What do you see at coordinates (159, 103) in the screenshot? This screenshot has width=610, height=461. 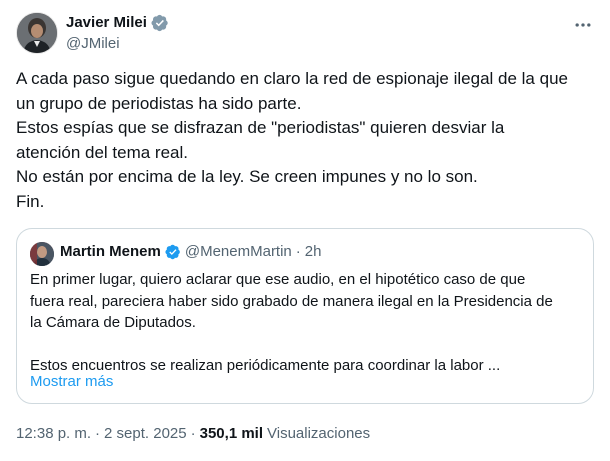 I see `tweet-text-line: un grupo de periodistas ha sido parte.` at bounding box center [159, 103].